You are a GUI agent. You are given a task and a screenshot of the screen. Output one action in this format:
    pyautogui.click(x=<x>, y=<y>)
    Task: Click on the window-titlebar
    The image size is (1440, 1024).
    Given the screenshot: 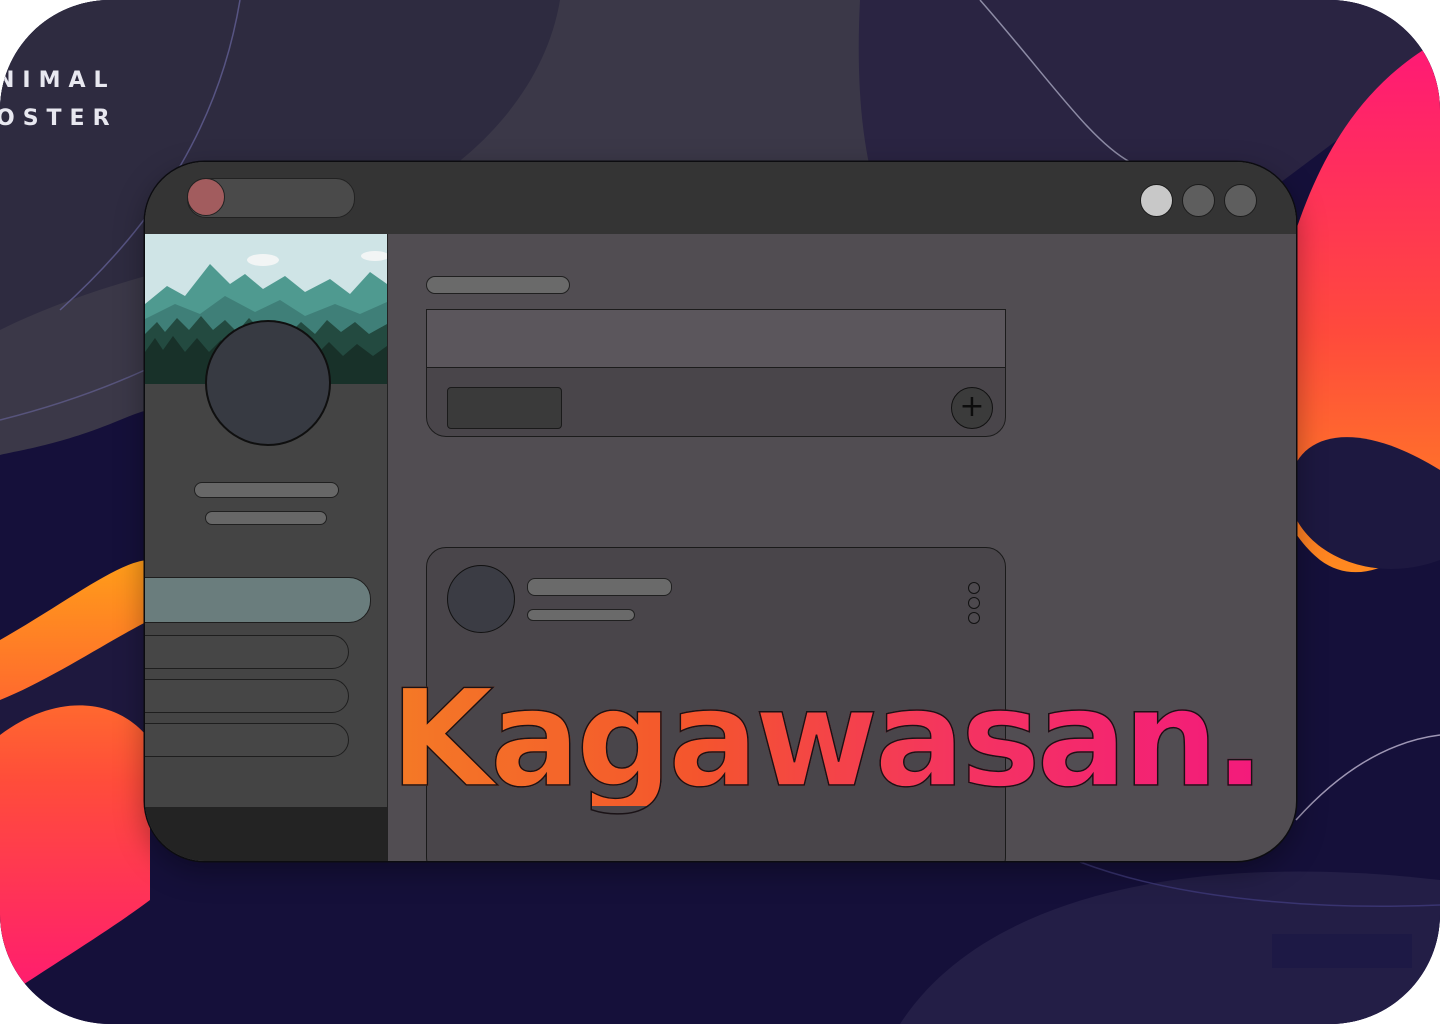 What is the action you would take?
    pyautogui.click(x=720, y=198)
    